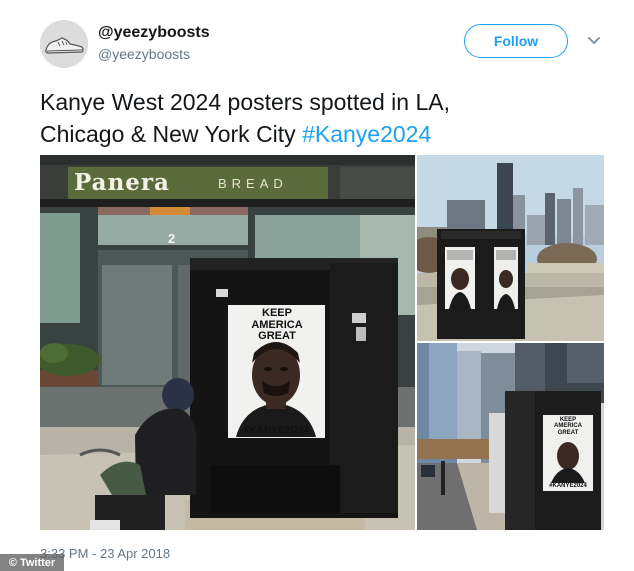 This screenshot has width=634, height=571. I want to click on poster-hashtag-ny: #KANYE2024, so click(568, 486).